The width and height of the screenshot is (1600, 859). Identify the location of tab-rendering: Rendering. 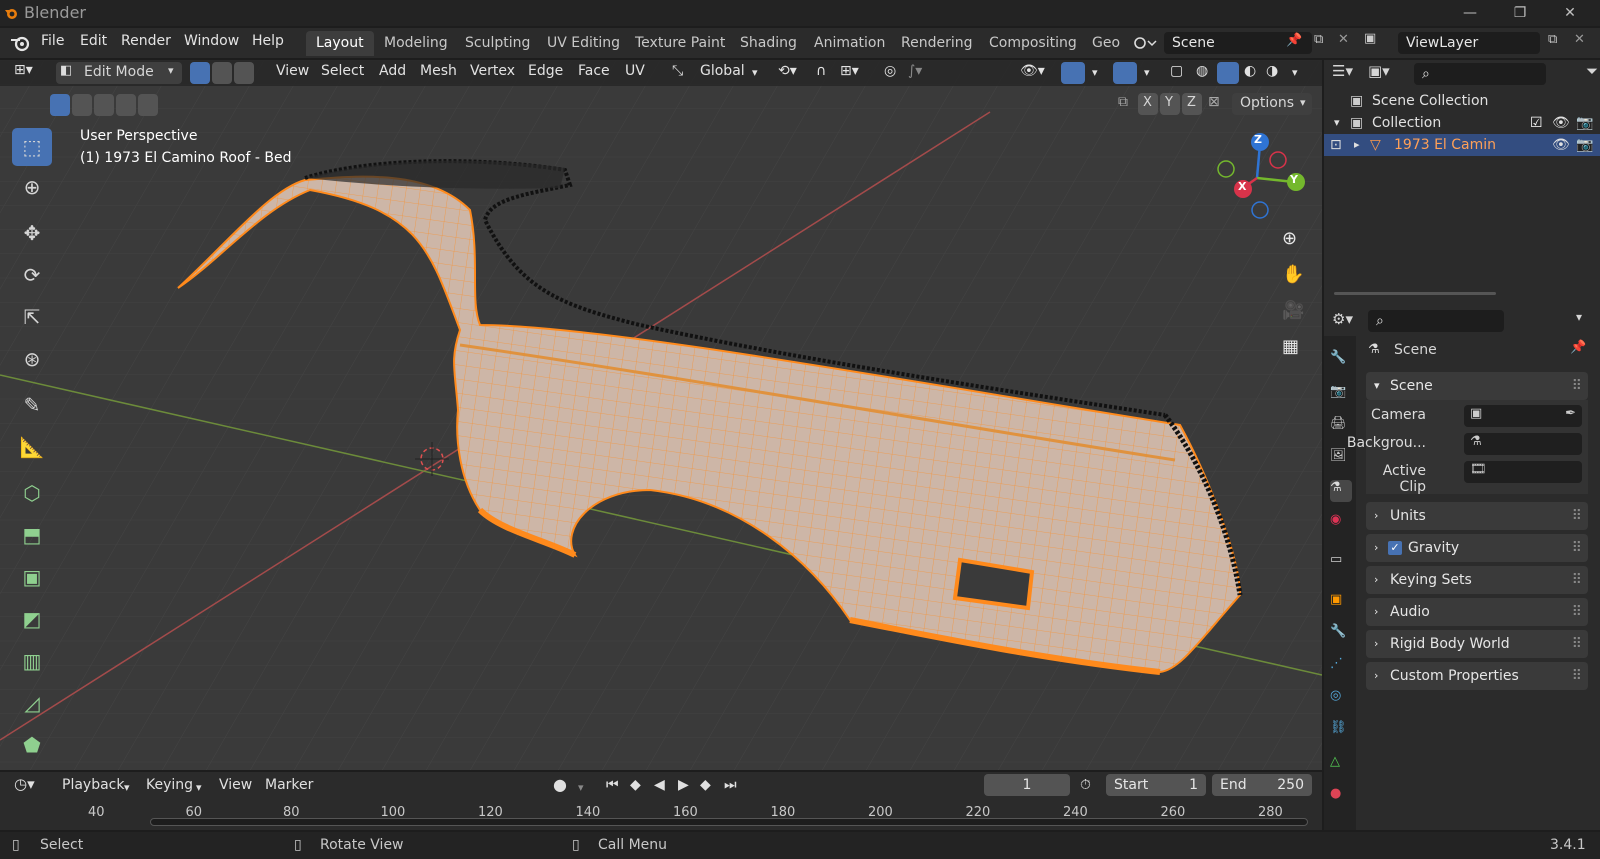
(937, 43).